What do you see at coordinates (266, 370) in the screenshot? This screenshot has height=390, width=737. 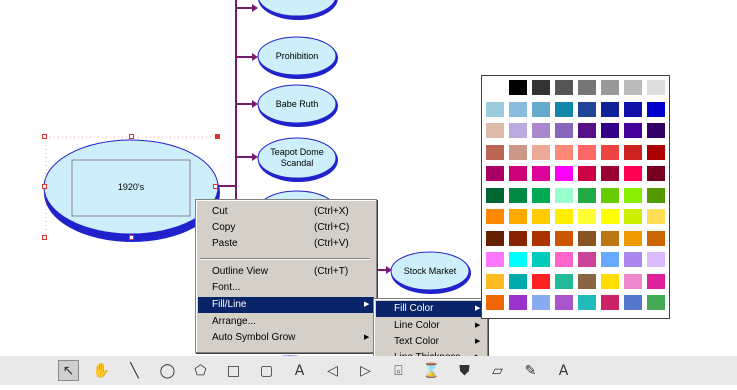 I see `rounded-rect-icon: ▢` at bounding box center [266, 370].